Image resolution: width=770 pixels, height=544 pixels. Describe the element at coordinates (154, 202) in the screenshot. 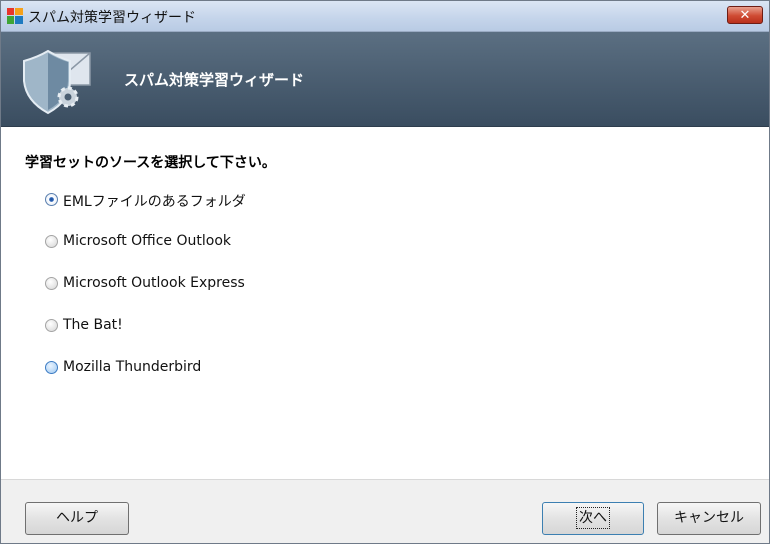

I see `option-label: EMLファイルのあるフォルダ` at that location.